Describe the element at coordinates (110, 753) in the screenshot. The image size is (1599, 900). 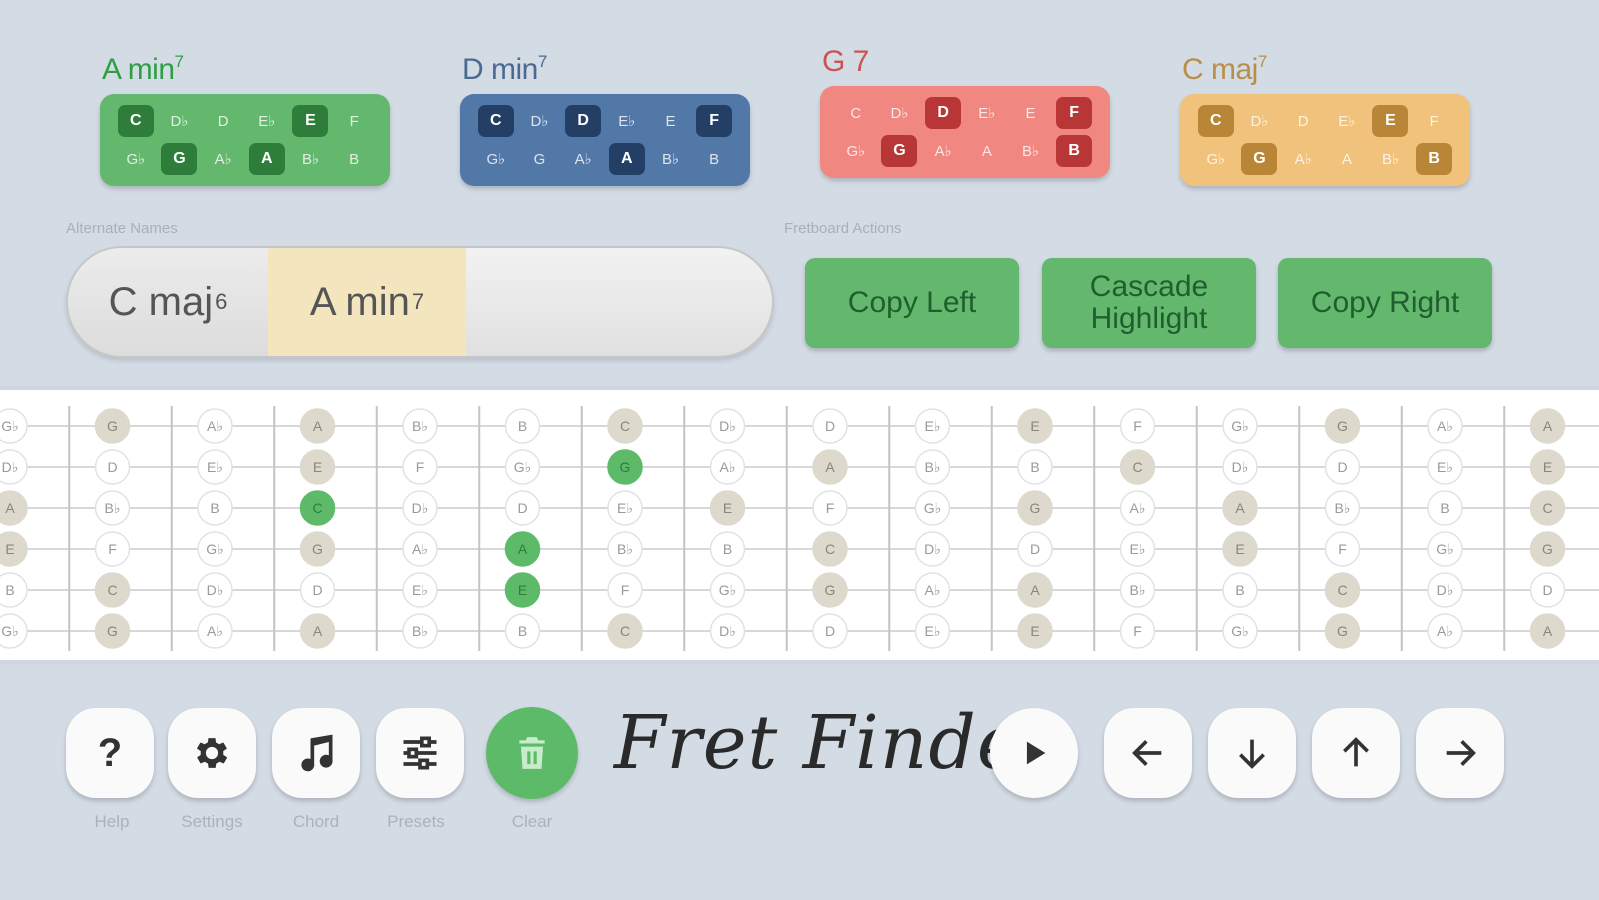
I see `help-button: ?` at that location.